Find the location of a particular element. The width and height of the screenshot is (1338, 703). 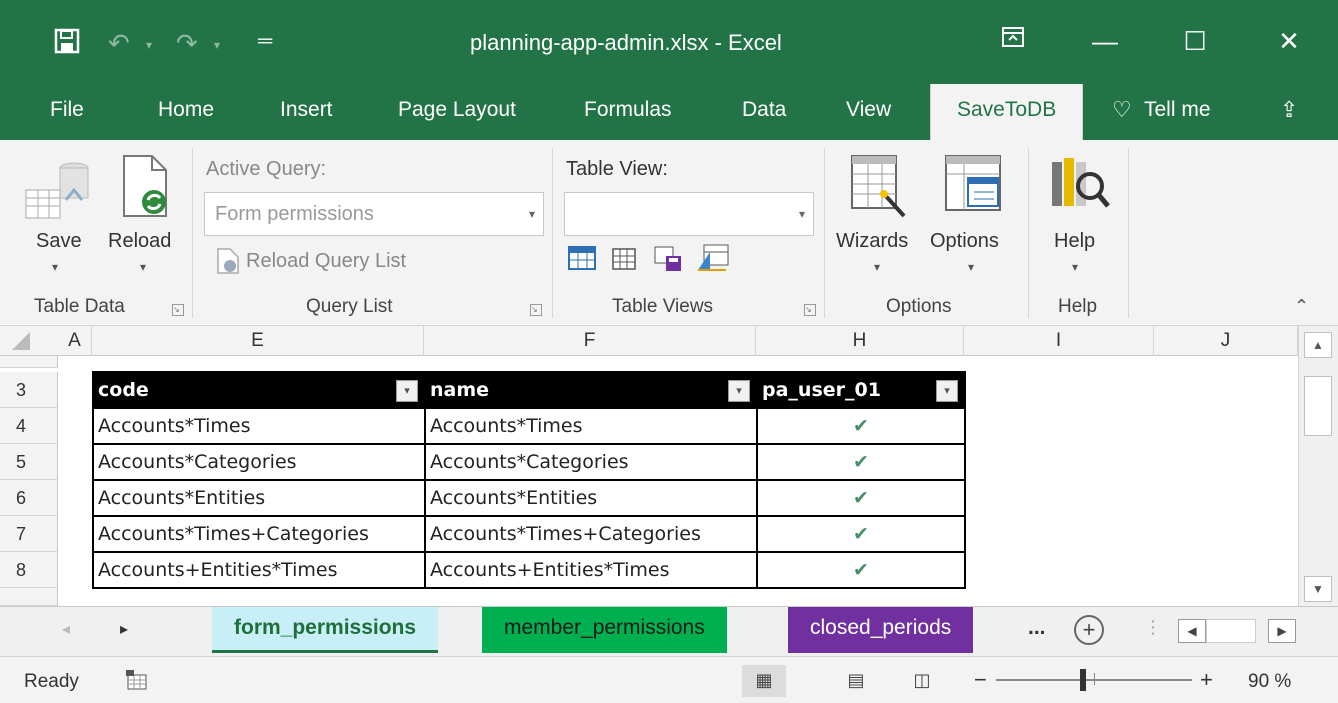

macro-record-icon is located at coordinates (136, 682).